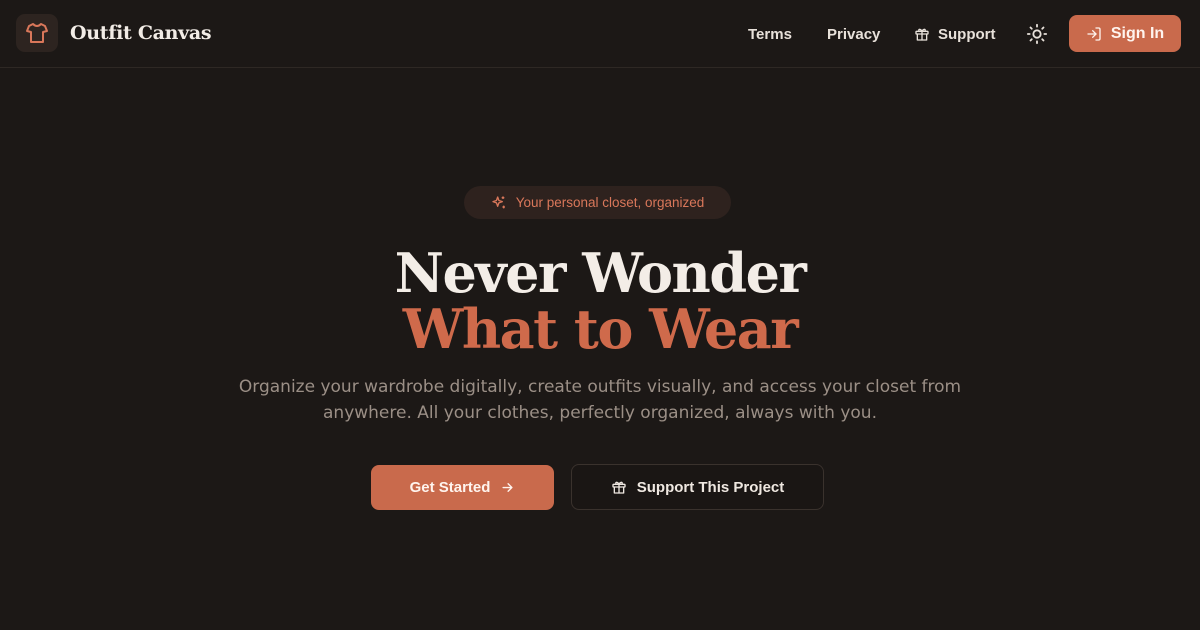  What do you see at coordinates (600, 329) in the screenshot?
I see `headline-line-2: What to Wear` at bounding box center [600, 329].